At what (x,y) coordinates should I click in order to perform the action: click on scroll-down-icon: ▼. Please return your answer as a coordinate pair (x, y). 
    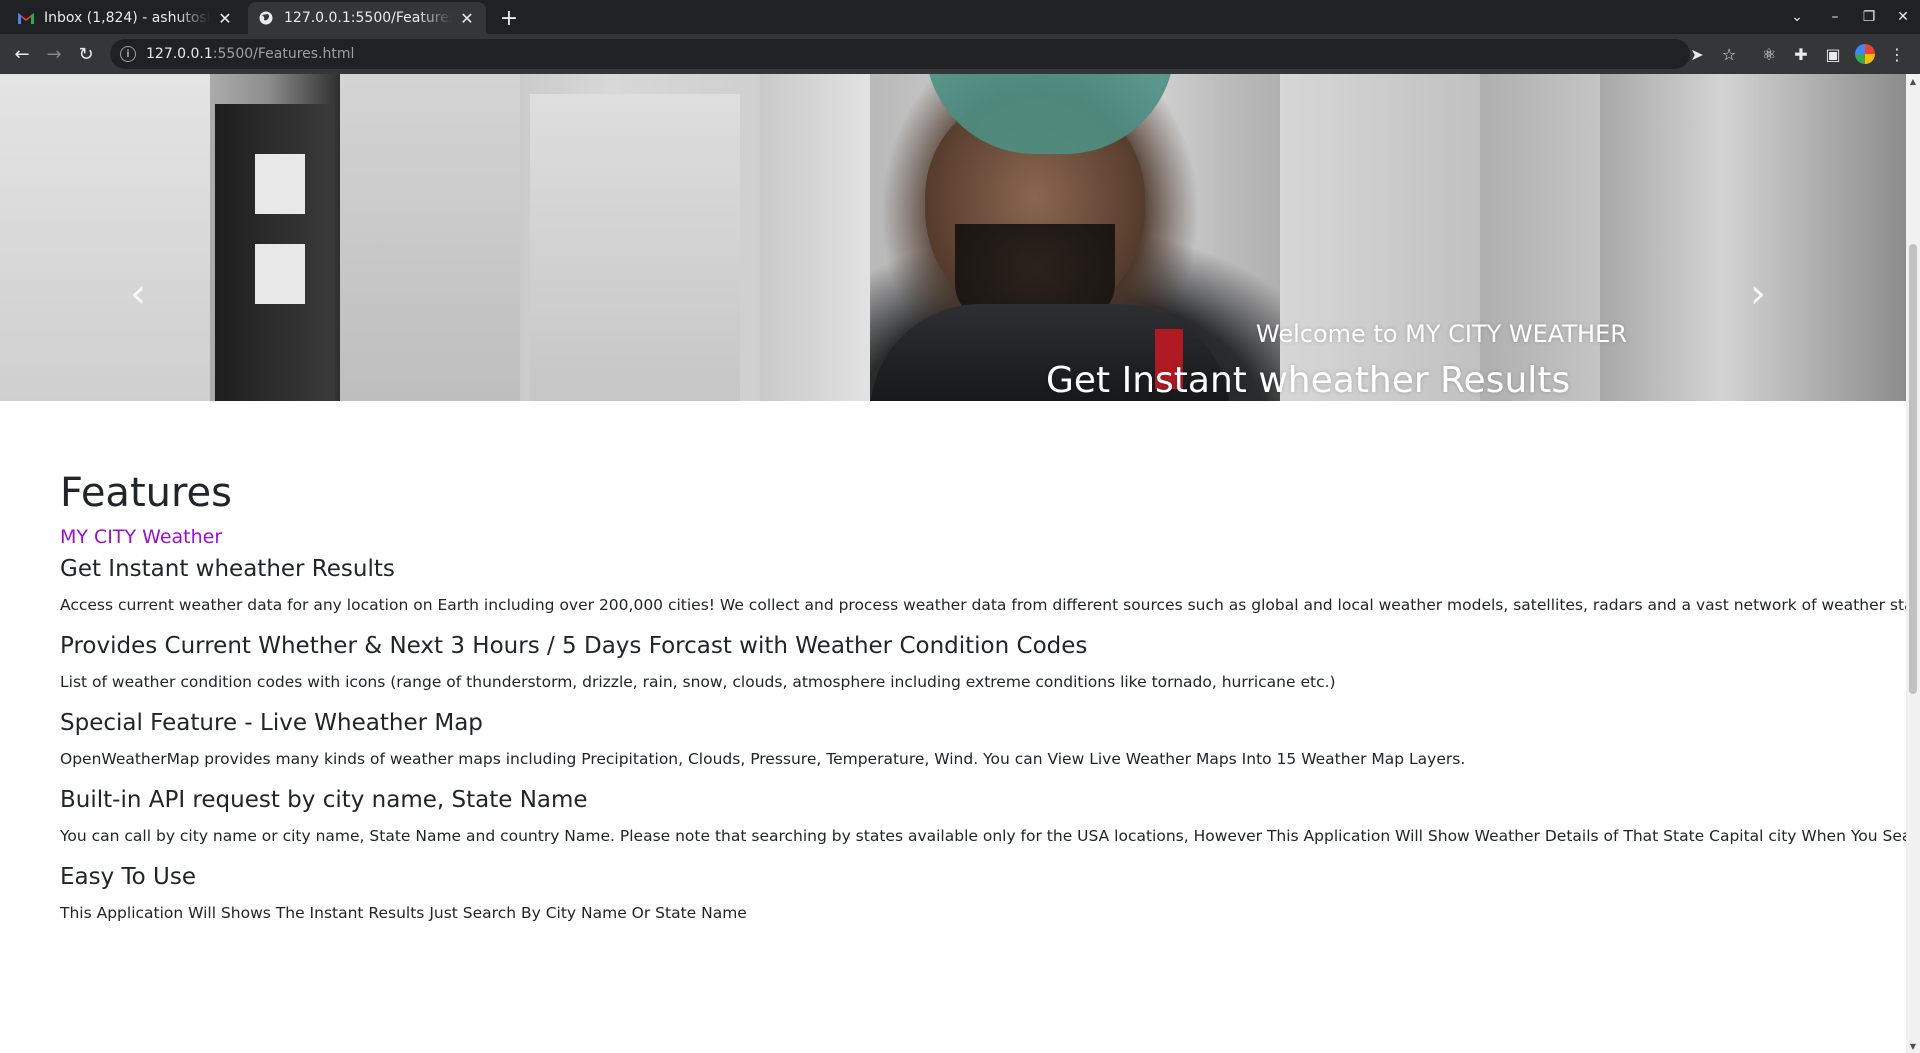
    Looking at the image, I should click on (1913, 1046).